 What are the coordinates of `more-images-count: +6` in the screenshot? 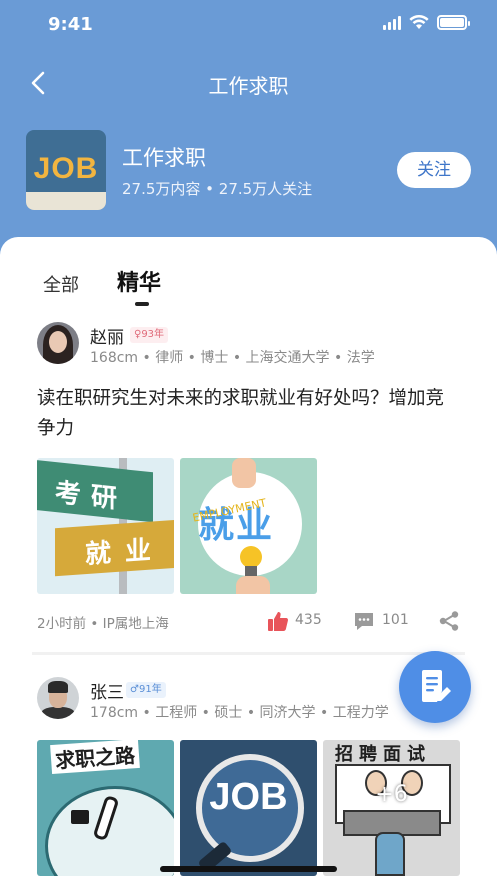 It's located at (391, 794).